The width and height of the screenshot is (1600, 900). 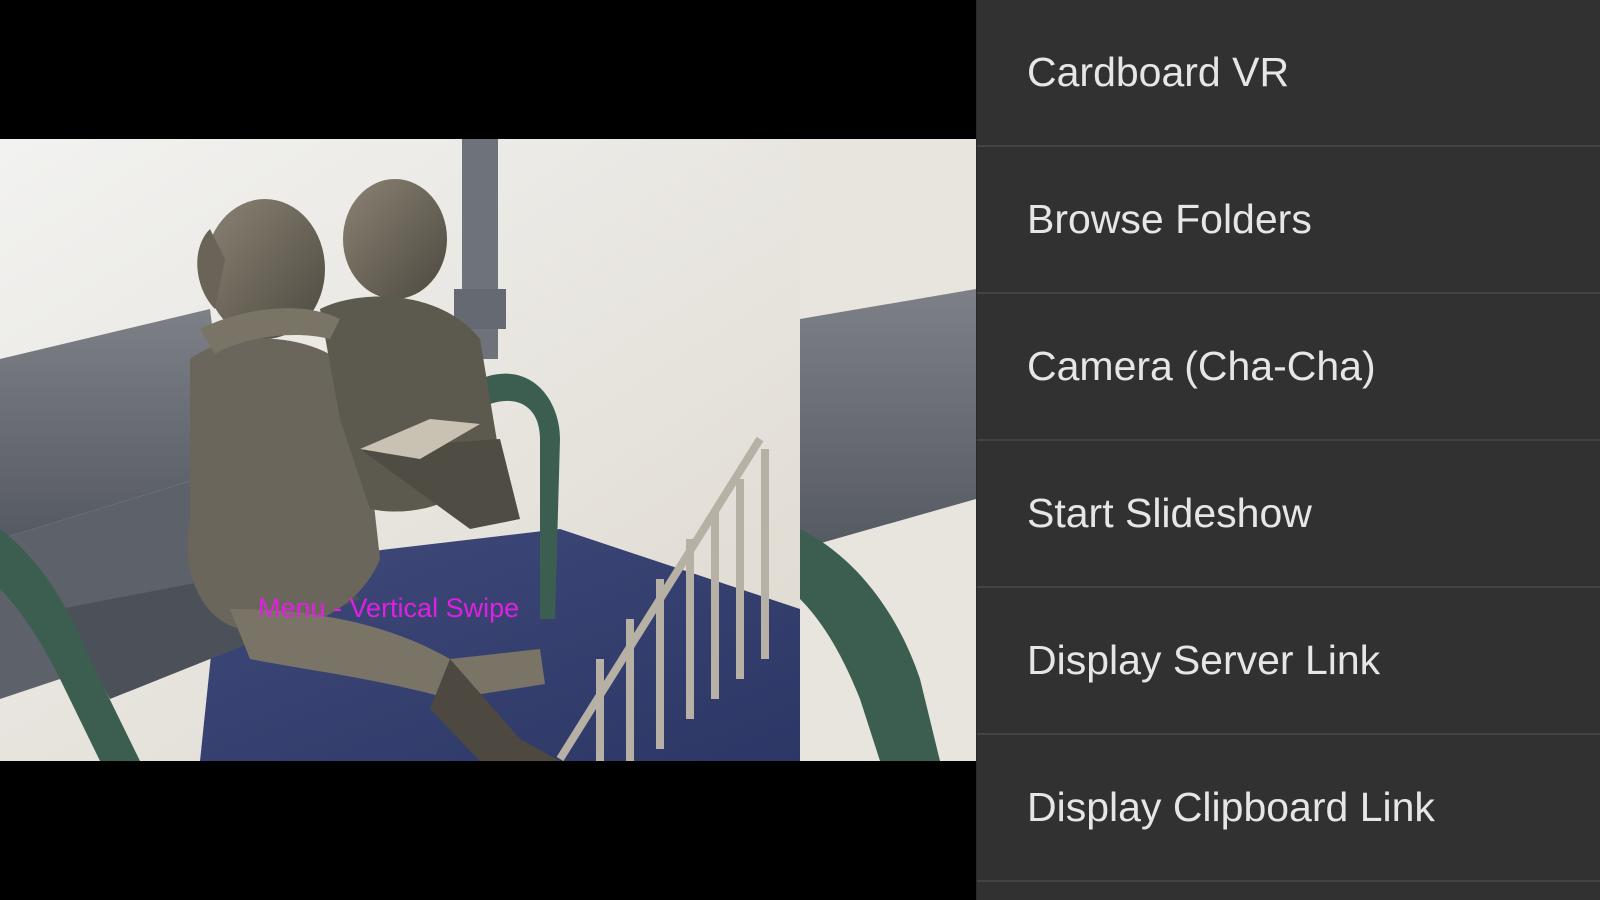 I want to click on menu-item-label: Camera (Cha-Cha), so click(x=1201, y=366).